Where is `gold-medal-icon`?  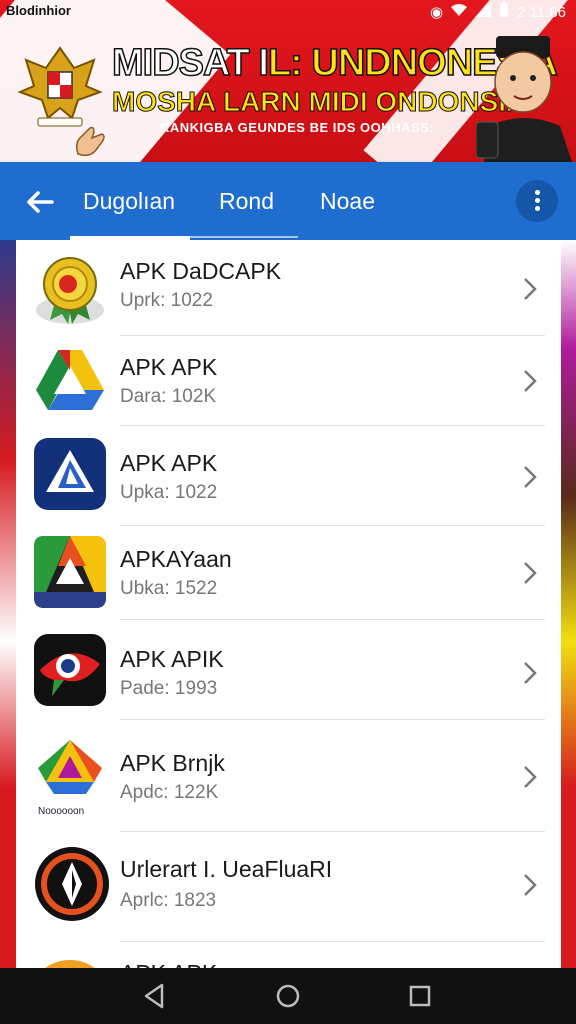 gold-medal-icon is located at coordinates (70, 290).